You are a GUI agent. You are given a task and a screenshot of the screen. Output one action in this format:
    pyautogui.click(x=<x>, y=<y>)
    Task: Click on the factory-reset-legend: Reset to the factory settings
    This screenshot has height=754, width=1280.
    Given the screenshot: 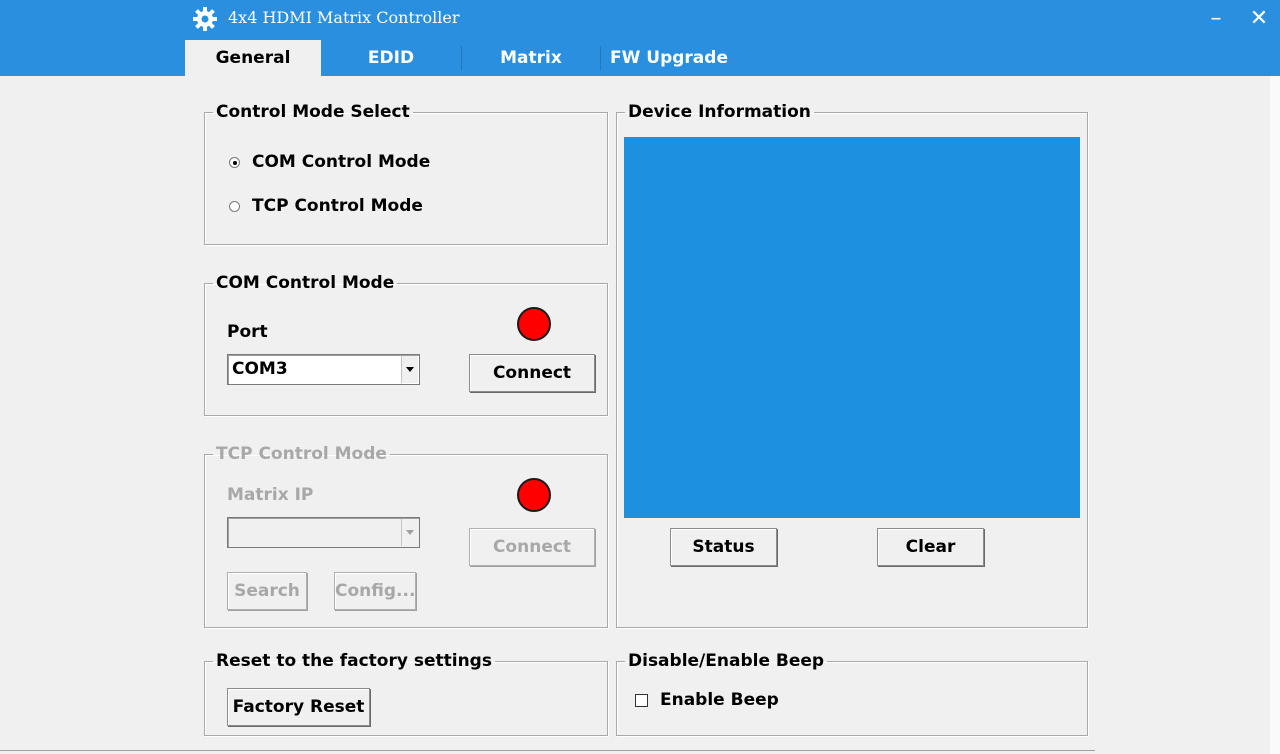 What is the action you would take?
    pyautogui.click(x=354, y=661)
    